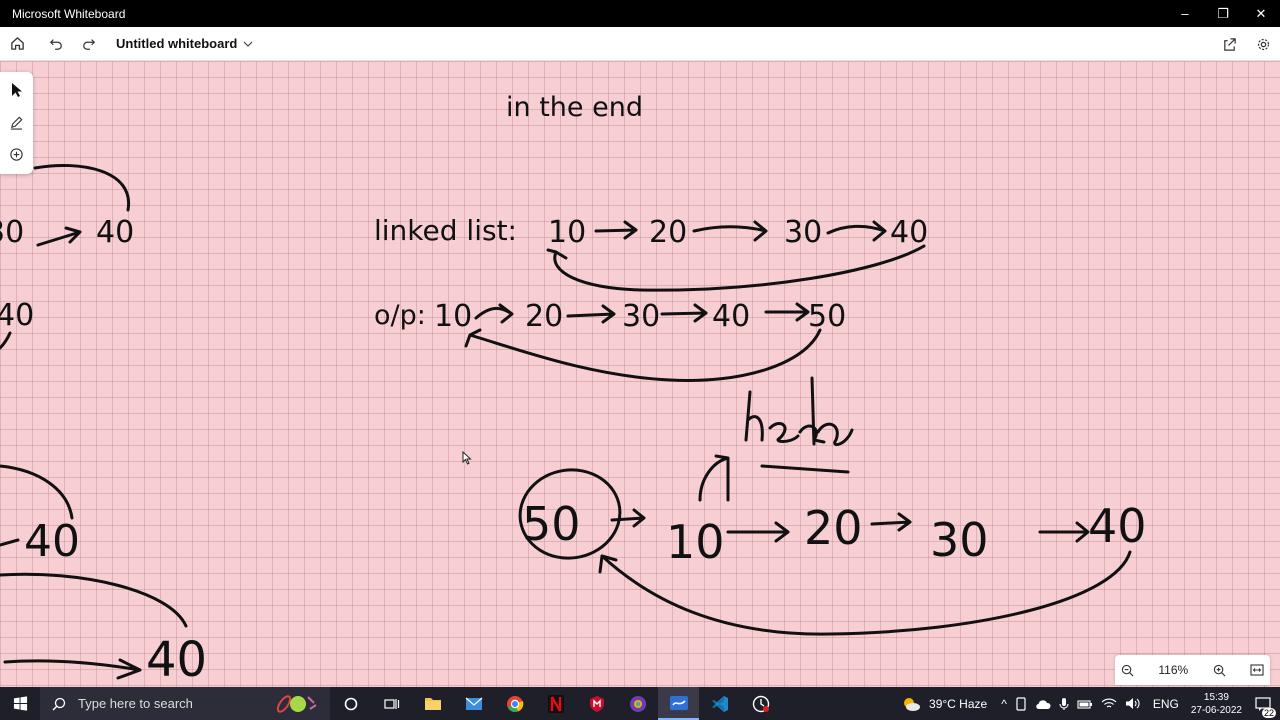 The width and height of the screenshot is (1280, 720). I want to click on start-button, so click(20, 703).